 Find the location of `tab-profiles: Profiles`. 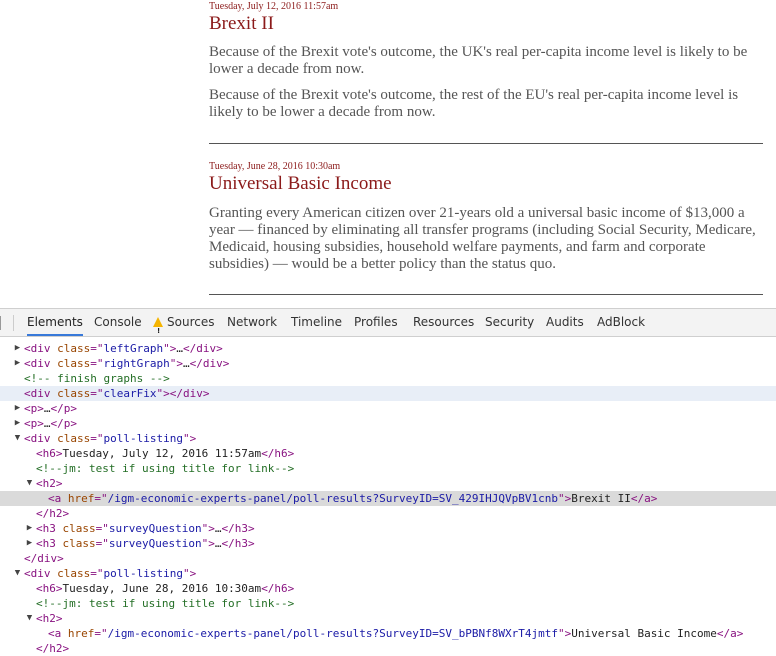

tab-profiles: Profiles is located at coordinates (376, 322).